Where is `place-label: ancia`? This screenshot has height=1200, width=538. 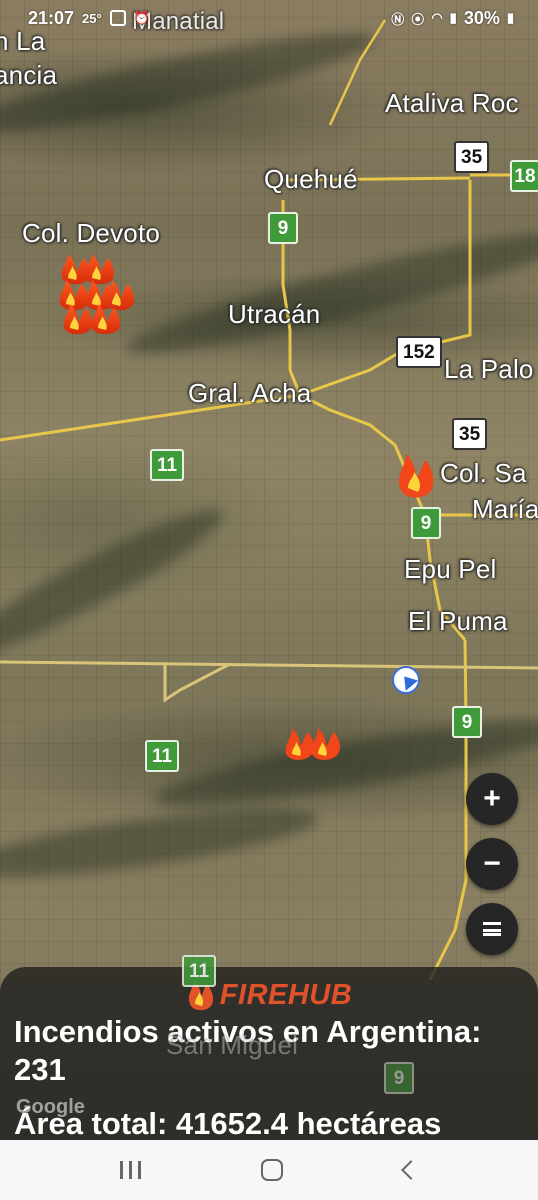
place-label: ancia is located at coordinates (29, 75).